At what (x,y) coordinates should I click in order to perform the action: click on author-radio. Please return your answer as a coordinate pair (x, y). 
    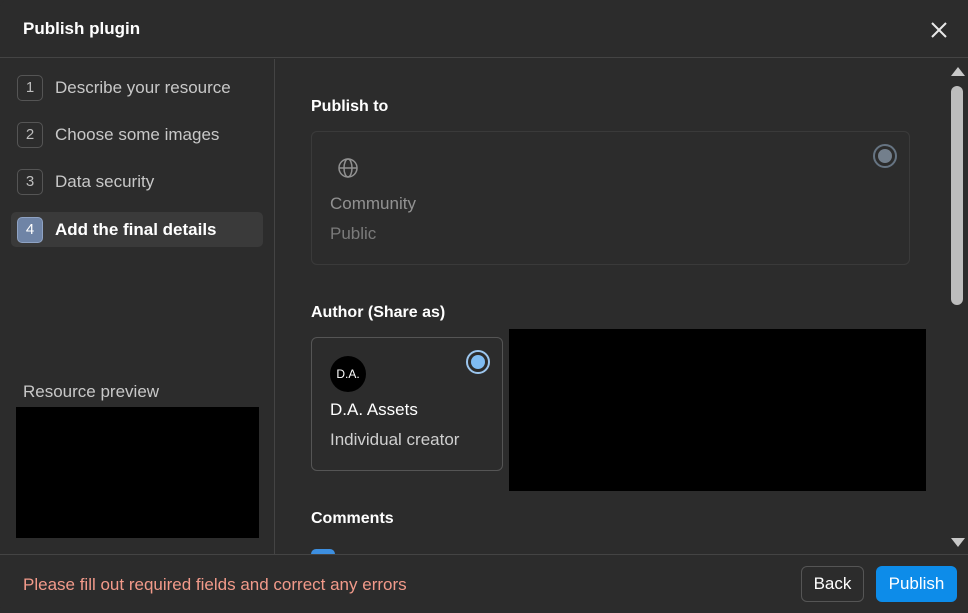
    Looking at the image, I should click on (478, 362).